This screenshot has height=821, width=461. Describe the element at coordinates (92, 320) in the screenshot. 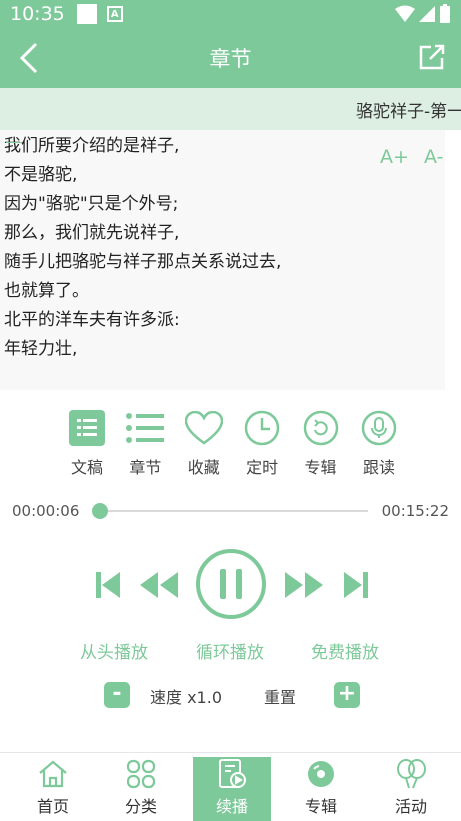

I see `transcript-line: 北平的洋车夫有许多派:` at that location.